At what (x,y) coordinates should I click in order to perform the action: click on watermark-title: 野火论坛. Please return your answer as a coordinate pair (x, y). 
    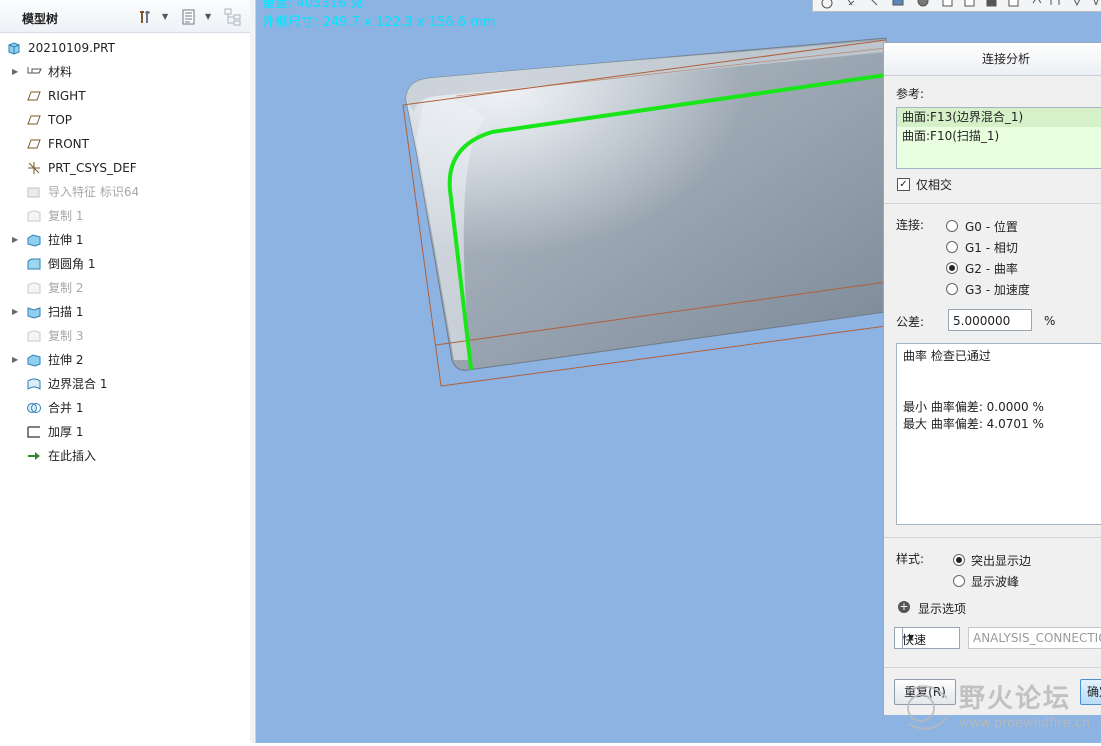
    Looking at the image, I should click on (1015, 699).